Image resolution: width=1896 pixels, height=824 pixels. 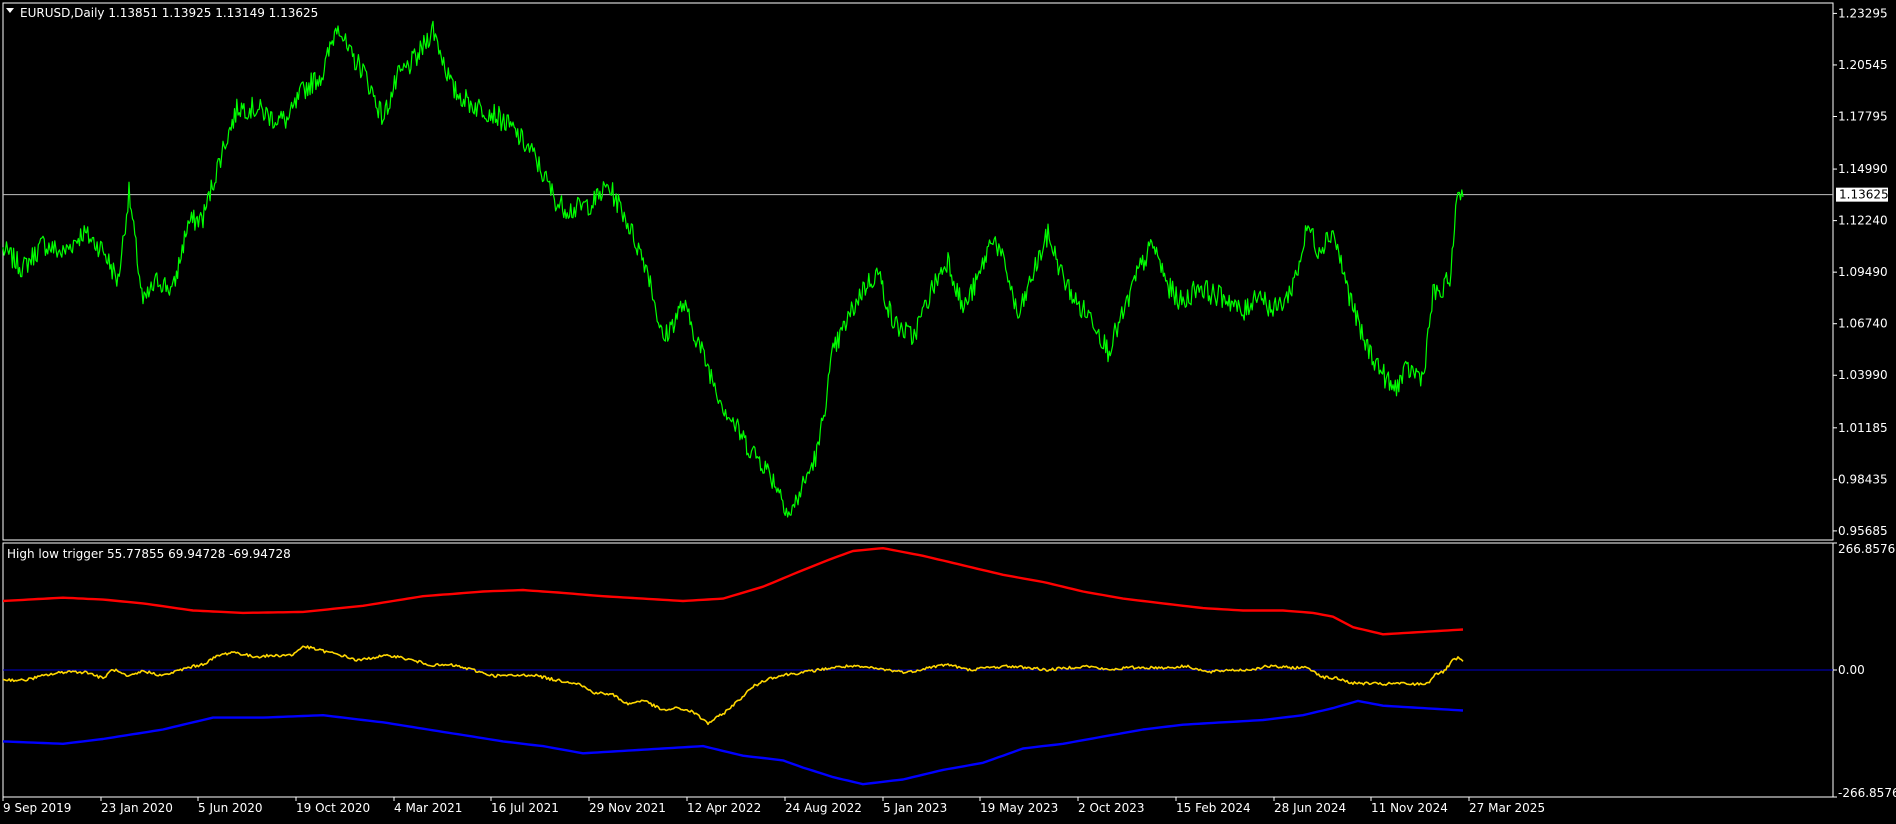 I want to click on time-tick-label: 16 Jul 2021, so click(x=525, y=808).